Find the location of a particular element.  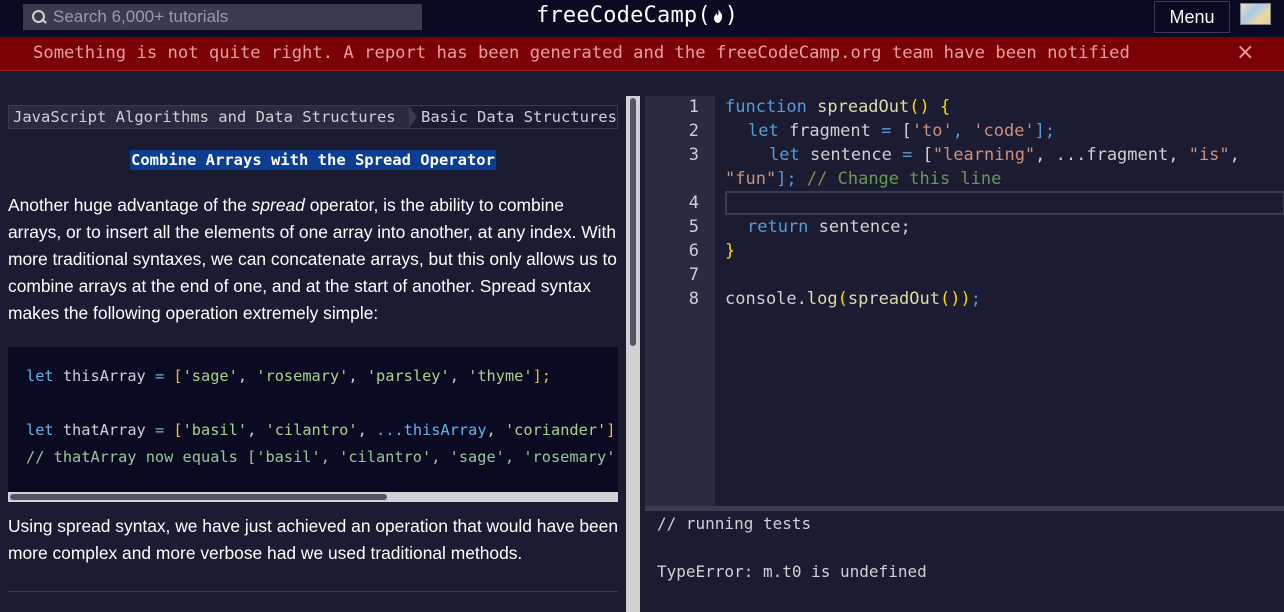

breadcrumb-block: Basic Data Structures is located at coordinates (517, 117).